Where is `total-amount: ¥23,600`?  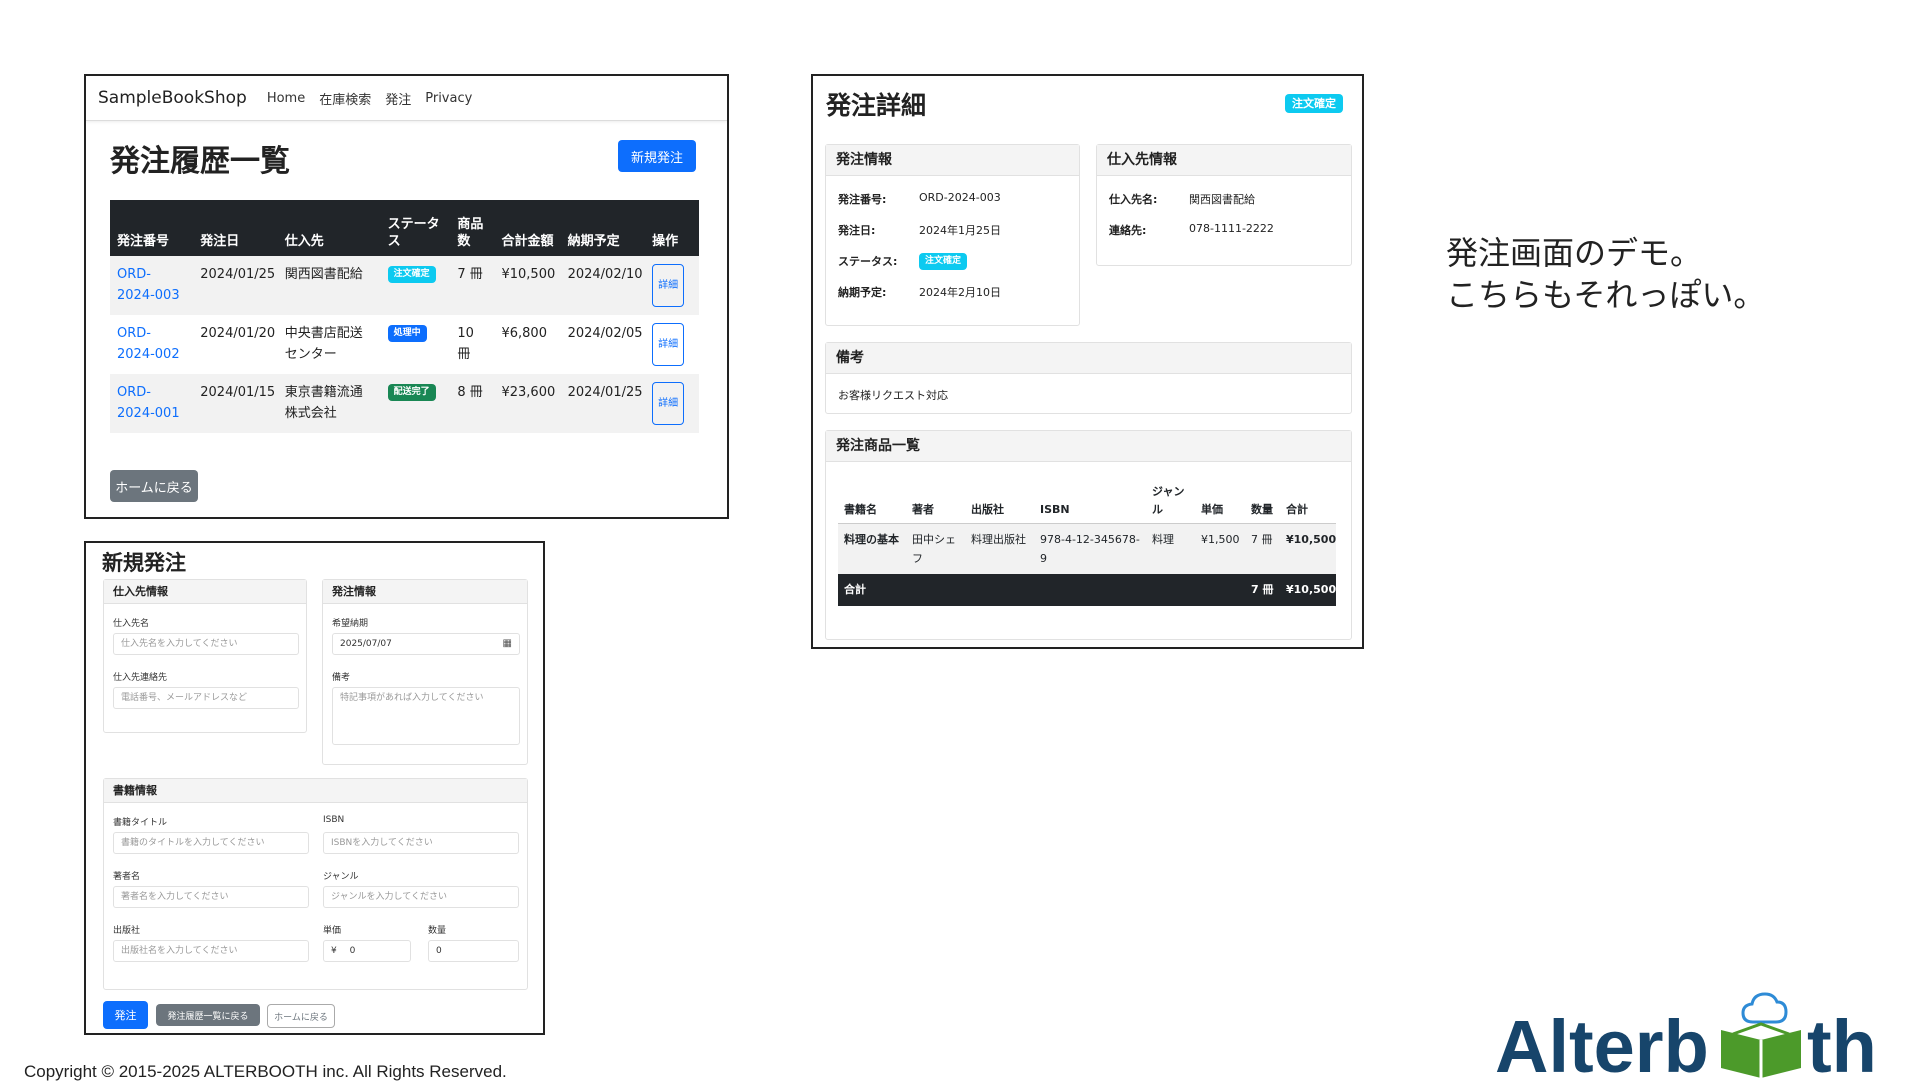 total-amount: ¥23,600 is located at coordinates (527, 403).